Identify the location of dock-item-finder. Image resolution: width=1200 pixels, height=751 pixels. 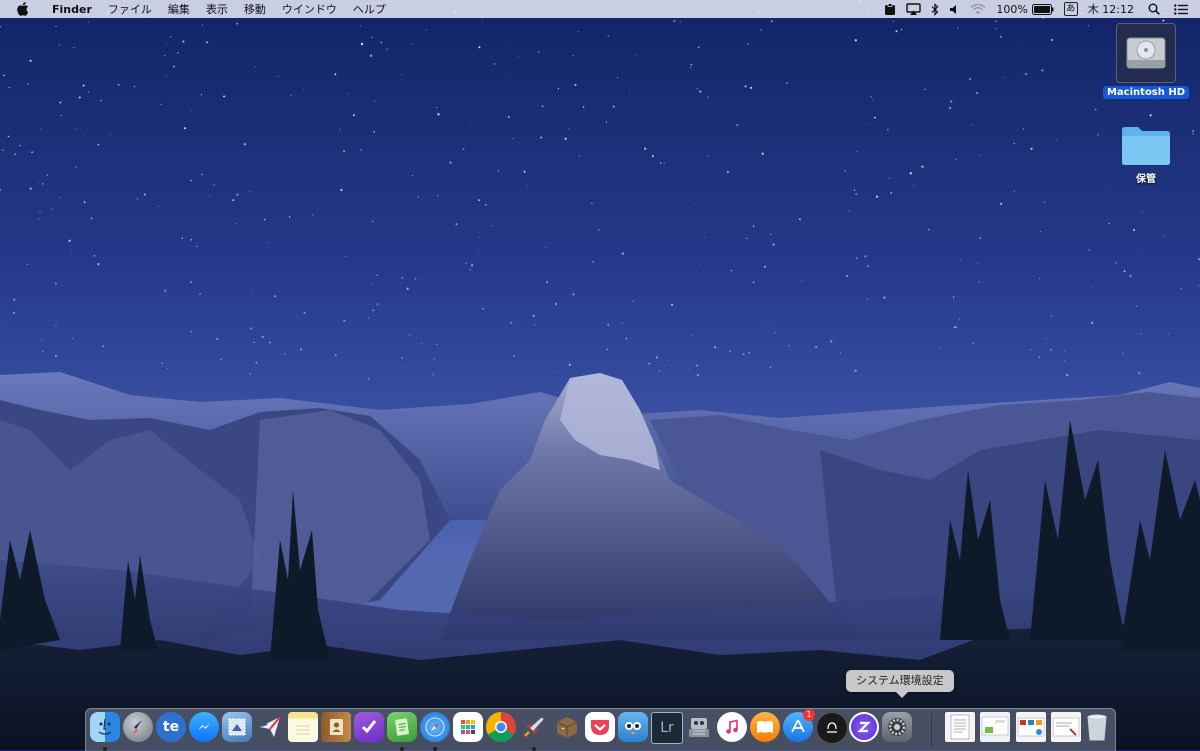
(105, 731).